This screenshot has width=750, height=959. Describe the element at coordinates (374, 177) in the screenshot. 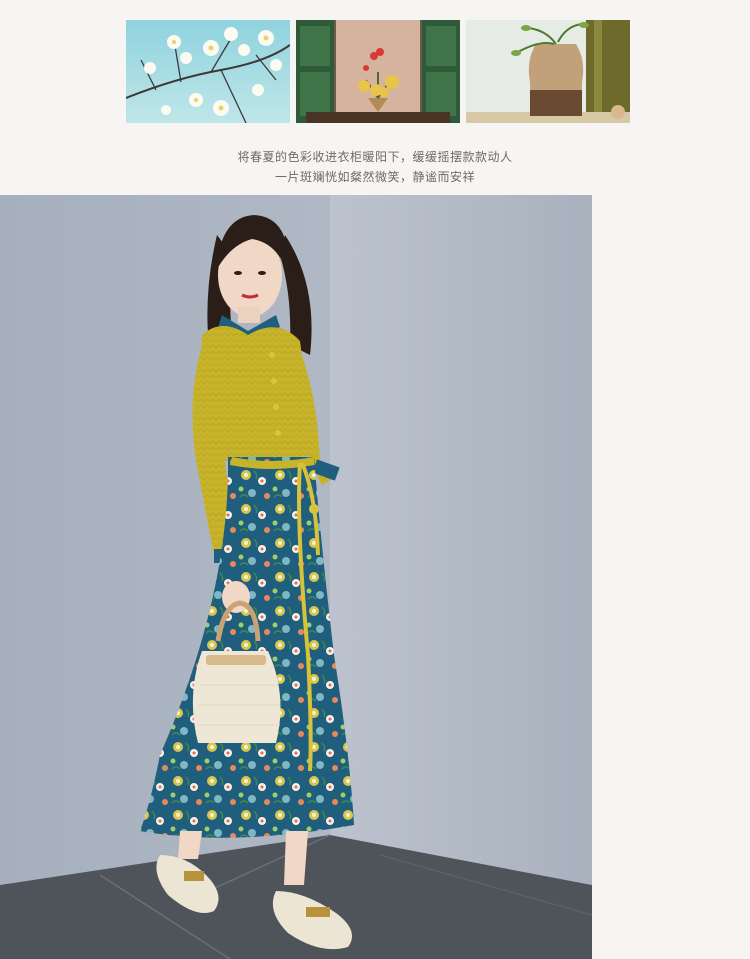

I see `caption-line-2: 一片斑斓恍如粲然微笑，静谧而安祥` at that location.